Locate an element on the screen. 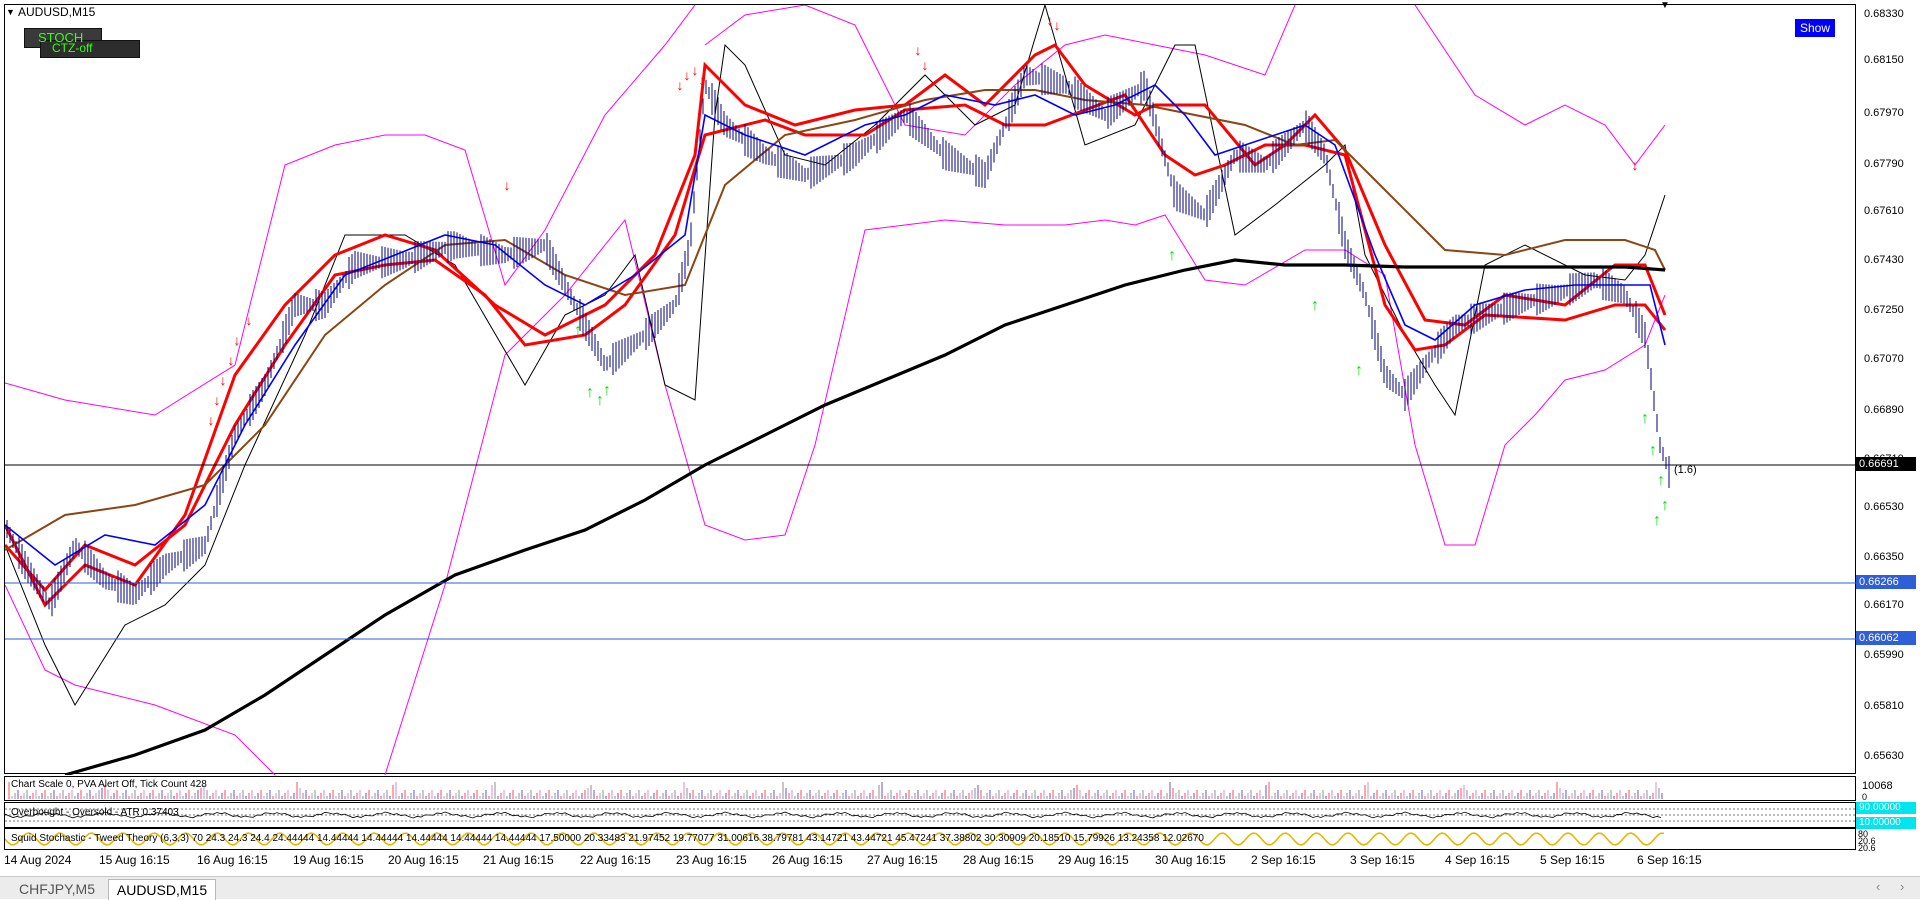 The image size is (1920, 900). price-tick-label: 0.67070 is located at coordinates (1884, 359).